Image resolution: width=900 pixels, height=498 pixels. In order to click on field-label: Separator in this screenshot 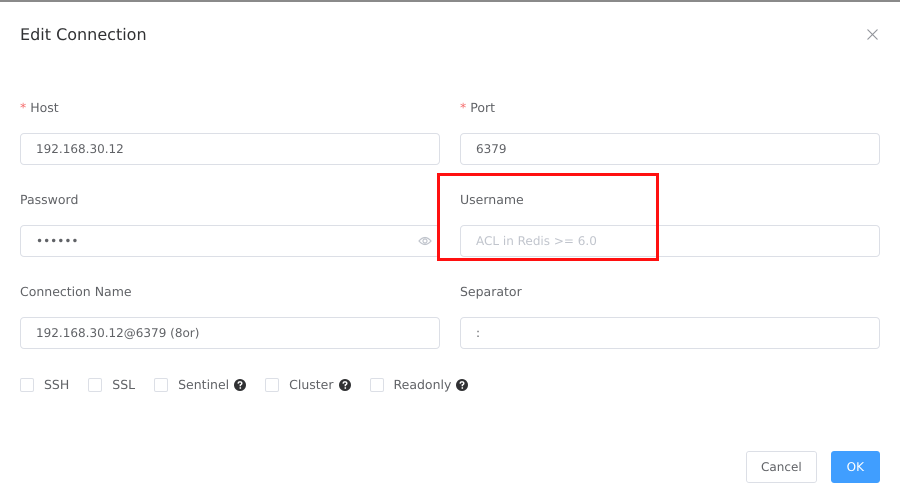, I will do `click(491, 291)`.